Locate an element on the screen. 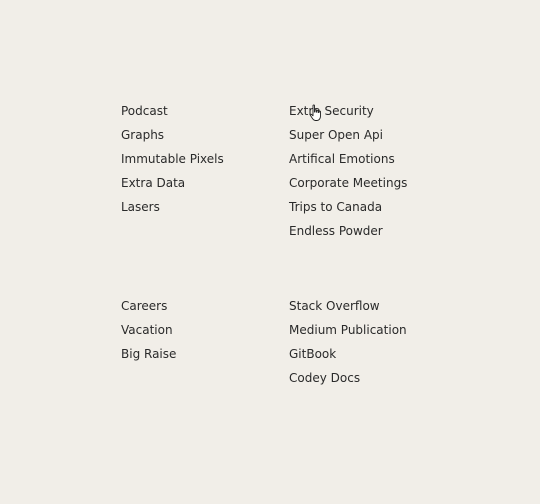 Image resolution: width=540 pixels, height=504 pixels. menu-link-endless-powder: Endless Powder is located at coordinates (336, 231).